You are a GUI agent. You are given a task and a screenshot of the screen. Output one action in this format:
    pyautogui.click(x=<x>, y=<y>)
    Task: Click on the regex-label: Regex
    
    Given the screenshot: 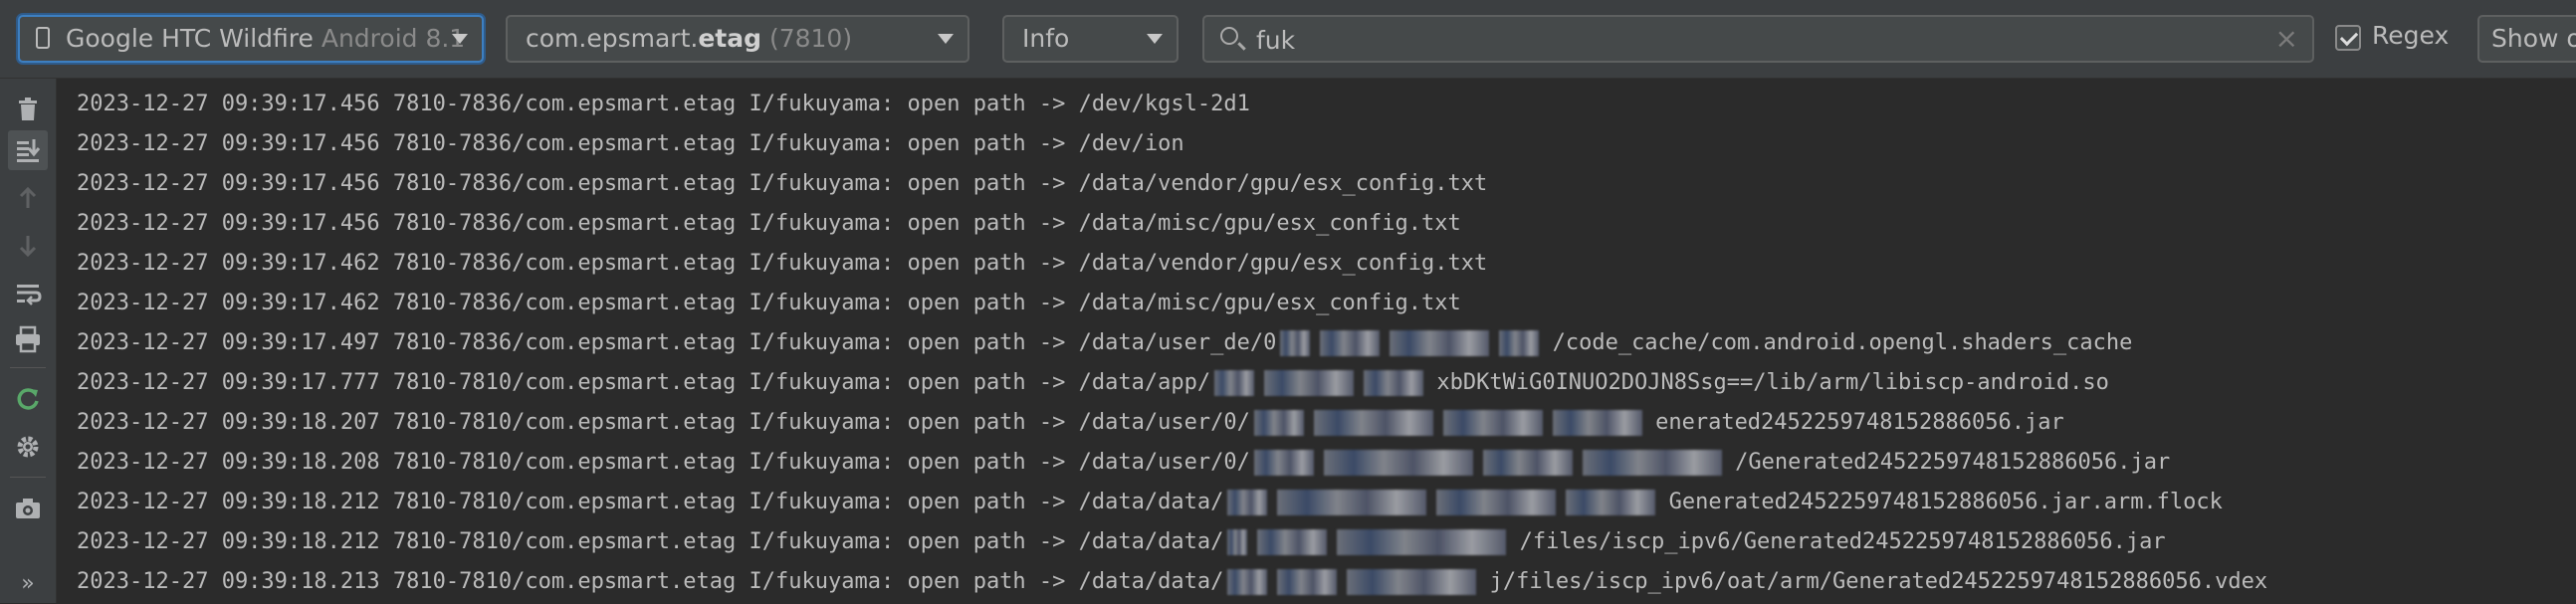 What is the action you would take?
    pyautogui.click(x=2410, y=36)
    